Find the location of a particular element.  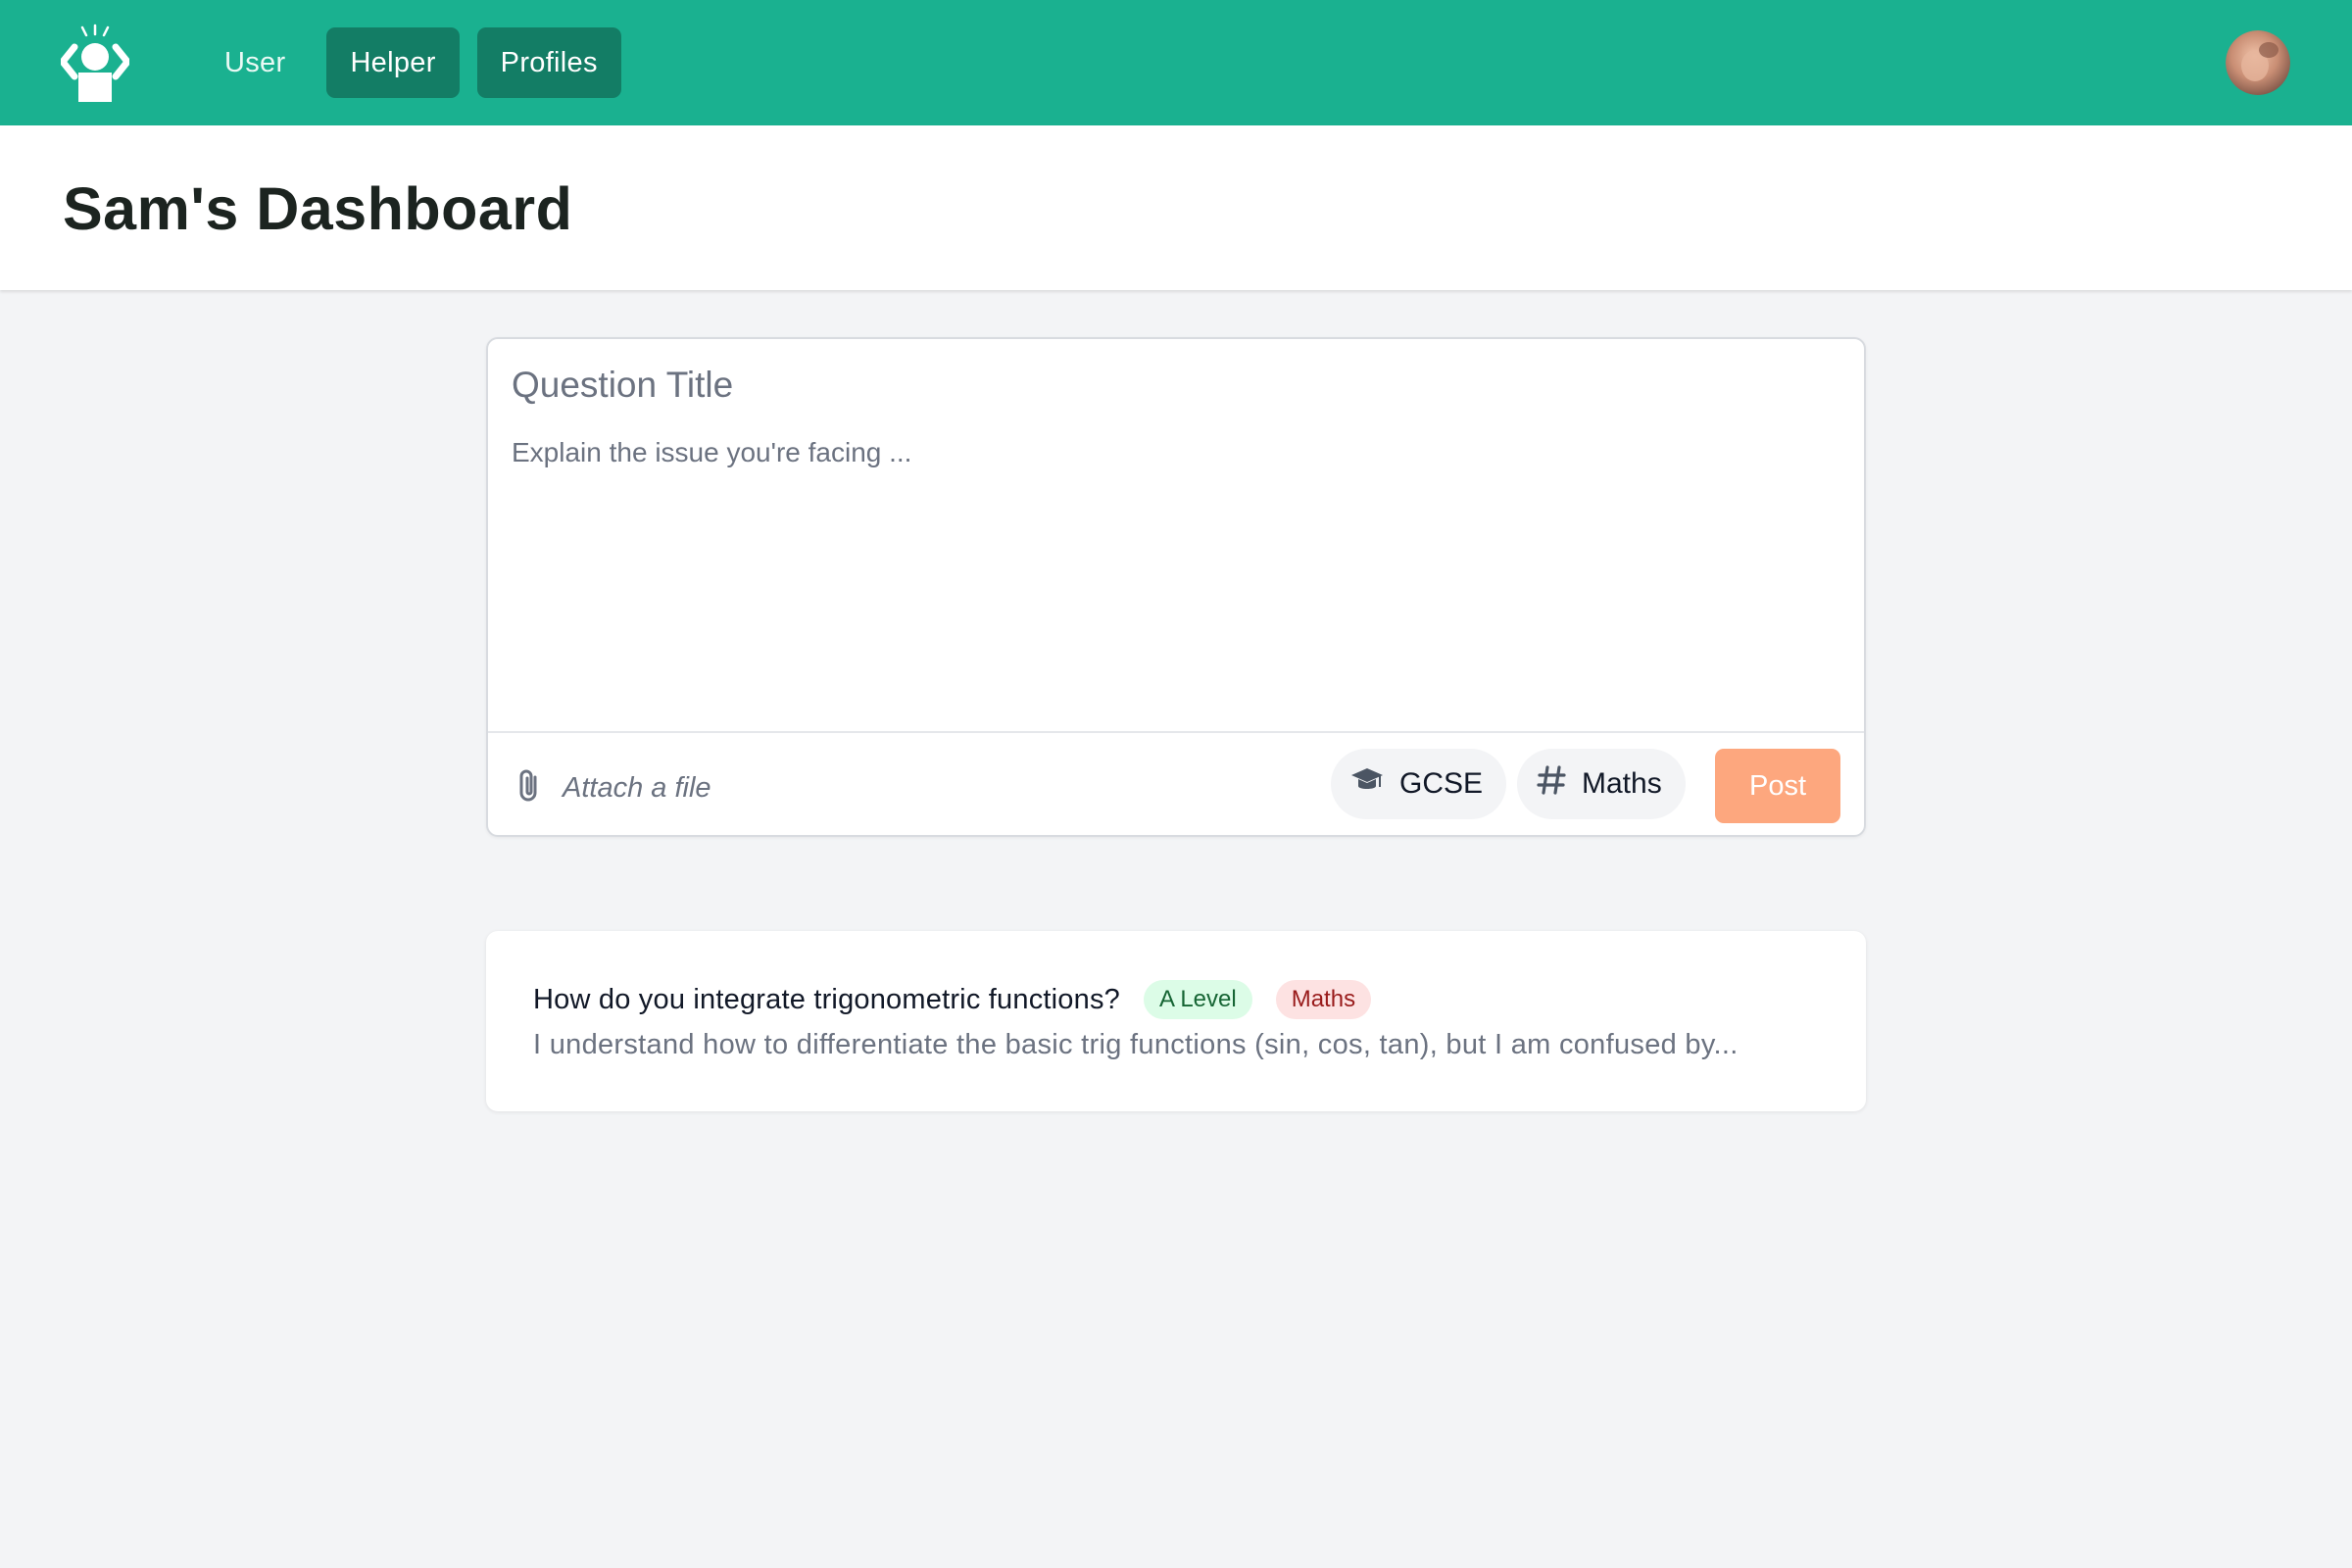

level-tag-selector: GCSE is located at coordinates (1419, 784).